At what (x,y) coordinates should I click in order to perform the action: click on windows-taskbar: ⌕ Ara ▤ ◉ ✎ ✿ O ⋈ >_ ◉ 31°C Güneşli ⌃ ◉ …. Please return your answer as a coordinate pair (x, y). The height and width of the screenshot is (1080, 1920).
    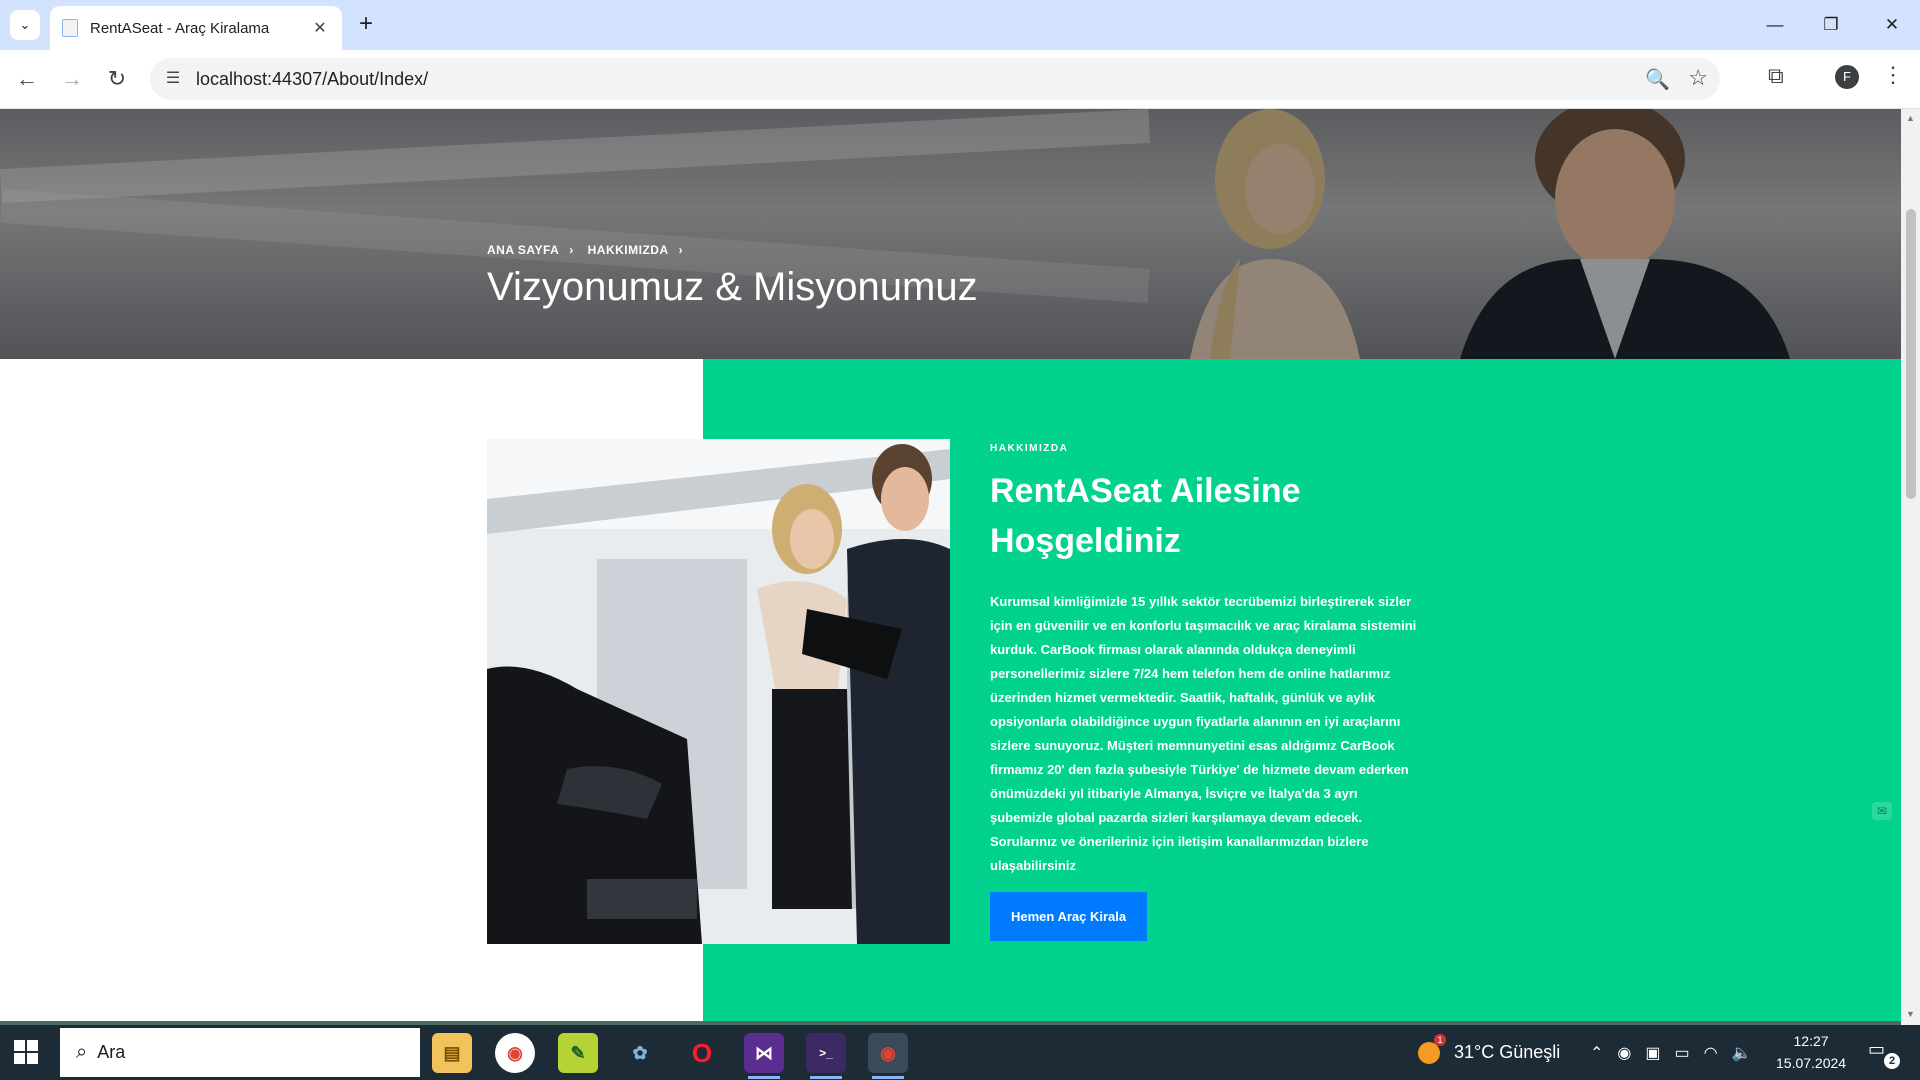
    Looking at the image, I should click on (960, 1052).